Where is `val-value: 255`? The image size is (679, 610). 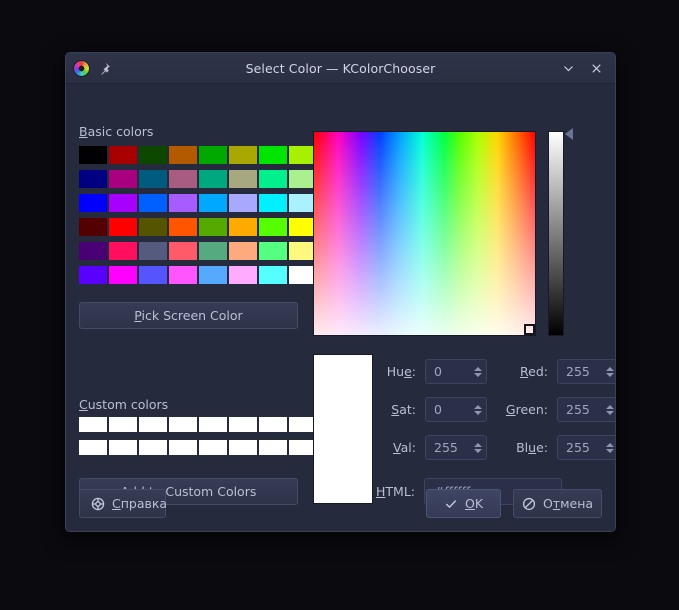
val-value: 255 is located at coordinates (447, 447).